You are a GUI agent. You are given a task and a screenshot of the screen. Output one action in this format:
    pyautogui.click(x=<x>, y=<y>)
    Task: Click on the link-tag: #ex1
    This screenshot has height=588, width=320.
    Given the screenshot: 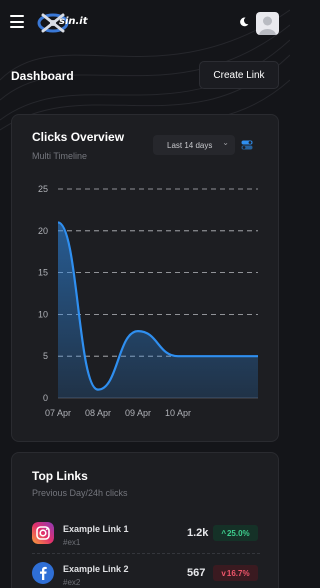 What is the action you would take?
    pyautogui.click(x=72, y=542)
    